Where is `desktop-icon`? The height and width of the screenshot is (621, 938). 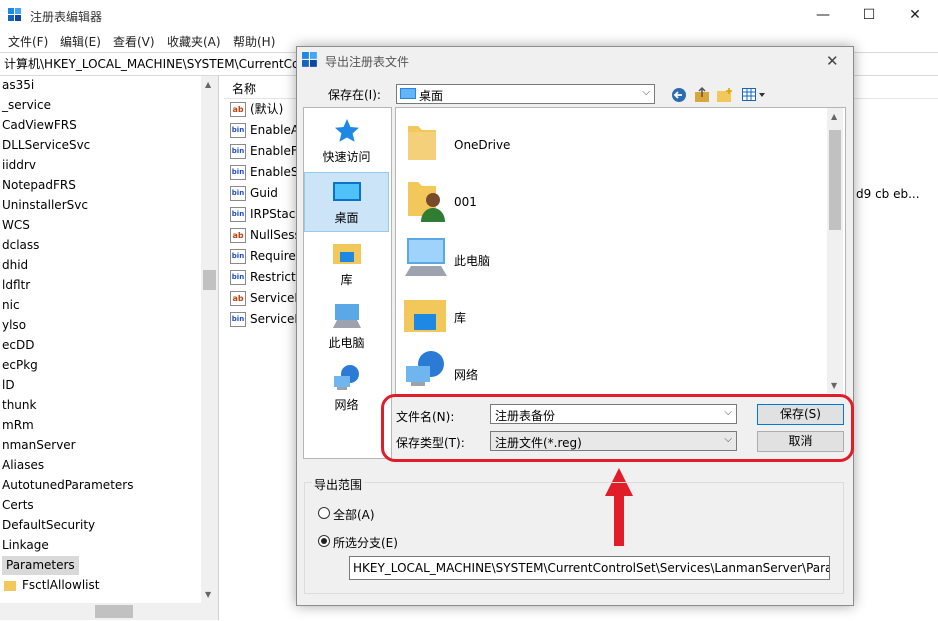 desktop-icon is located at coordinates (347, 191).